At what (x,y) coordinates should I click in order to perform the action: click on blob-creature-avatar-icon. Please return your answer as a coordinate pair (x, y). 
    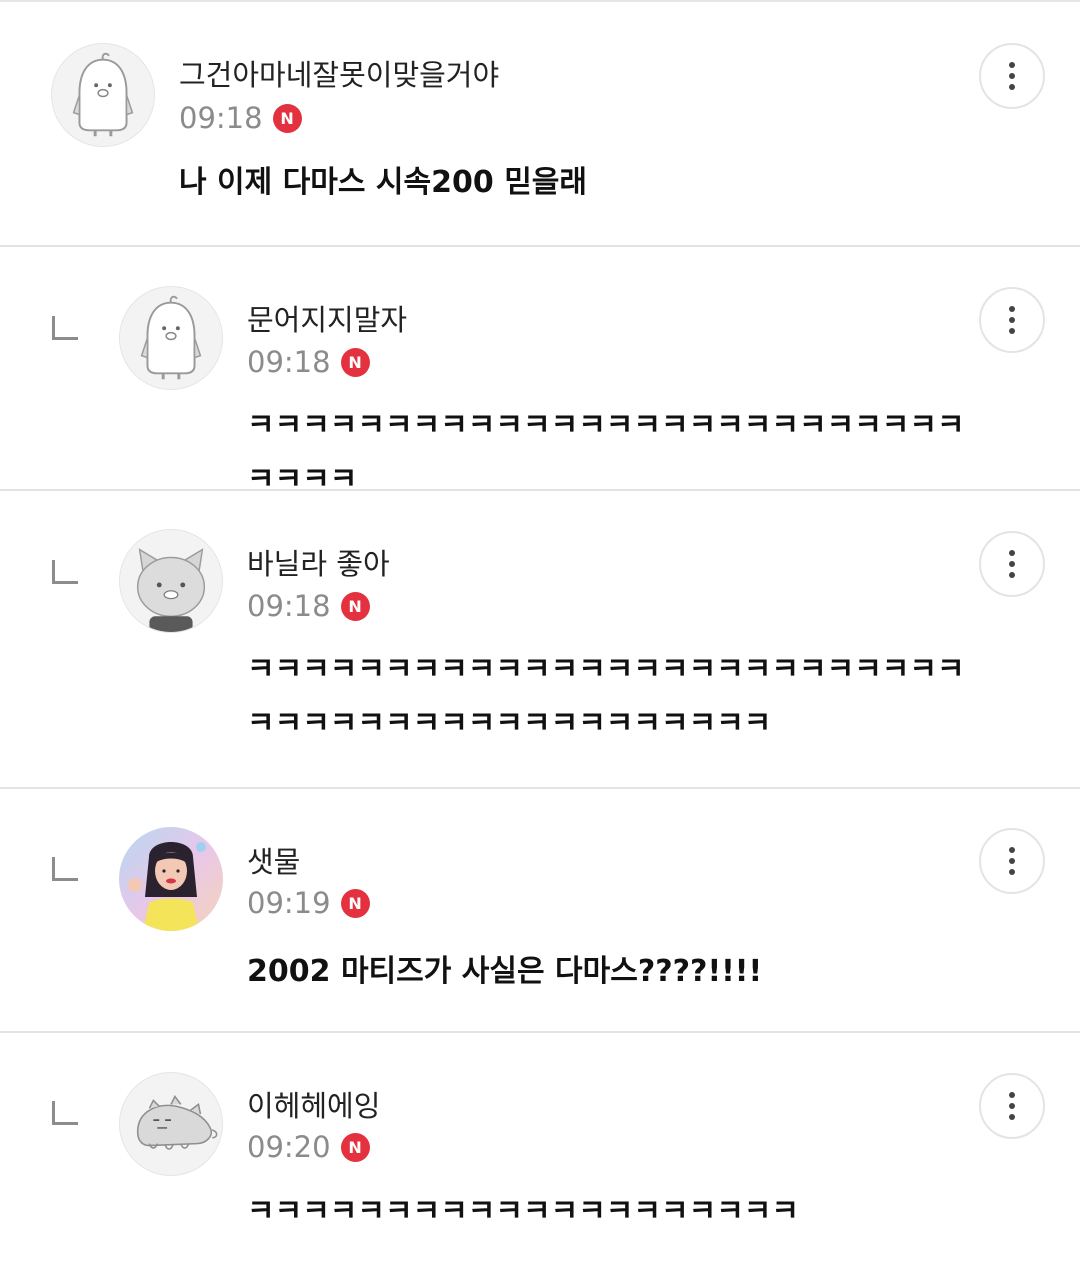
    Looking at the image, I should click on (171, 1124).